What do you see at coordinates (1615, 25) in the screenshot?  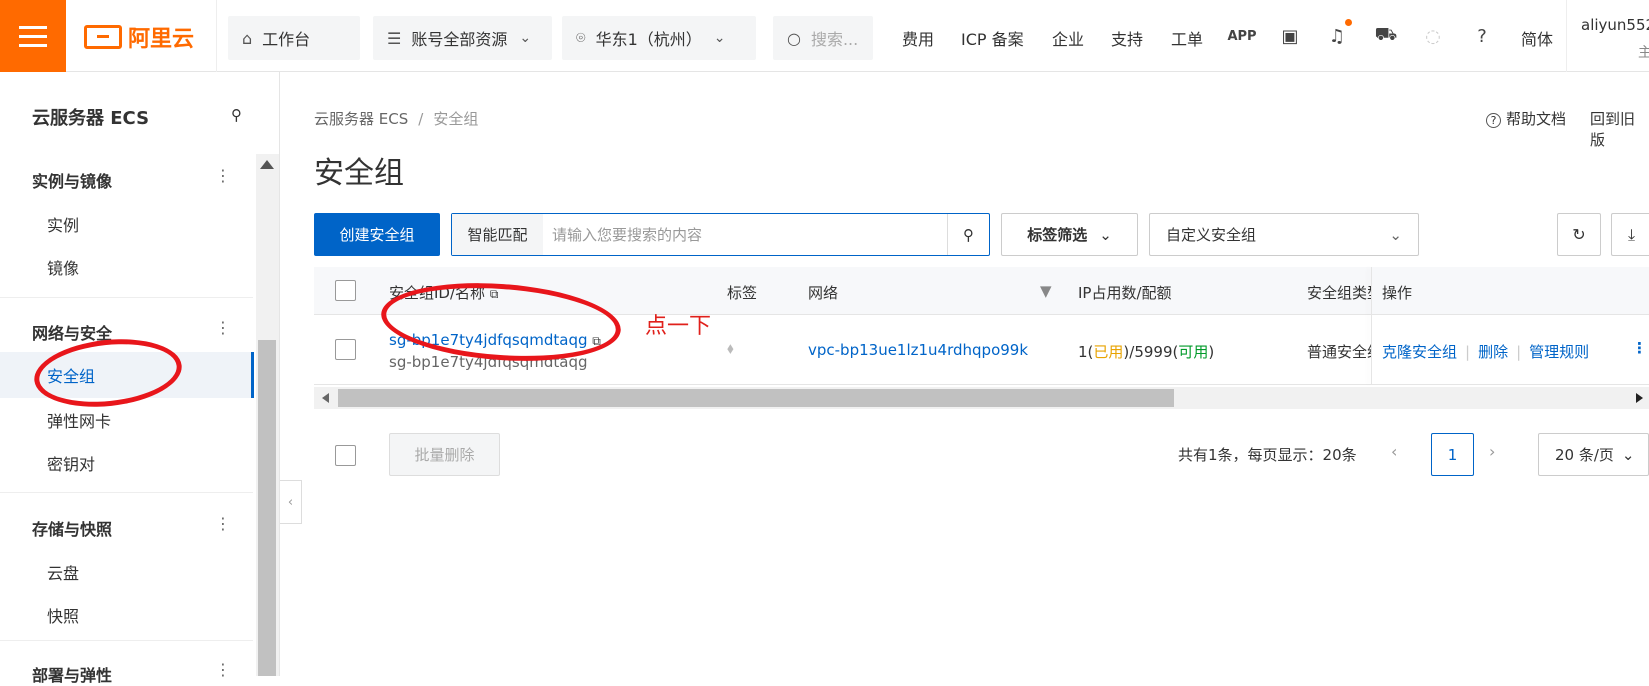 I see `user-account-name: aliyun552` at bounding box center [1615, 25].